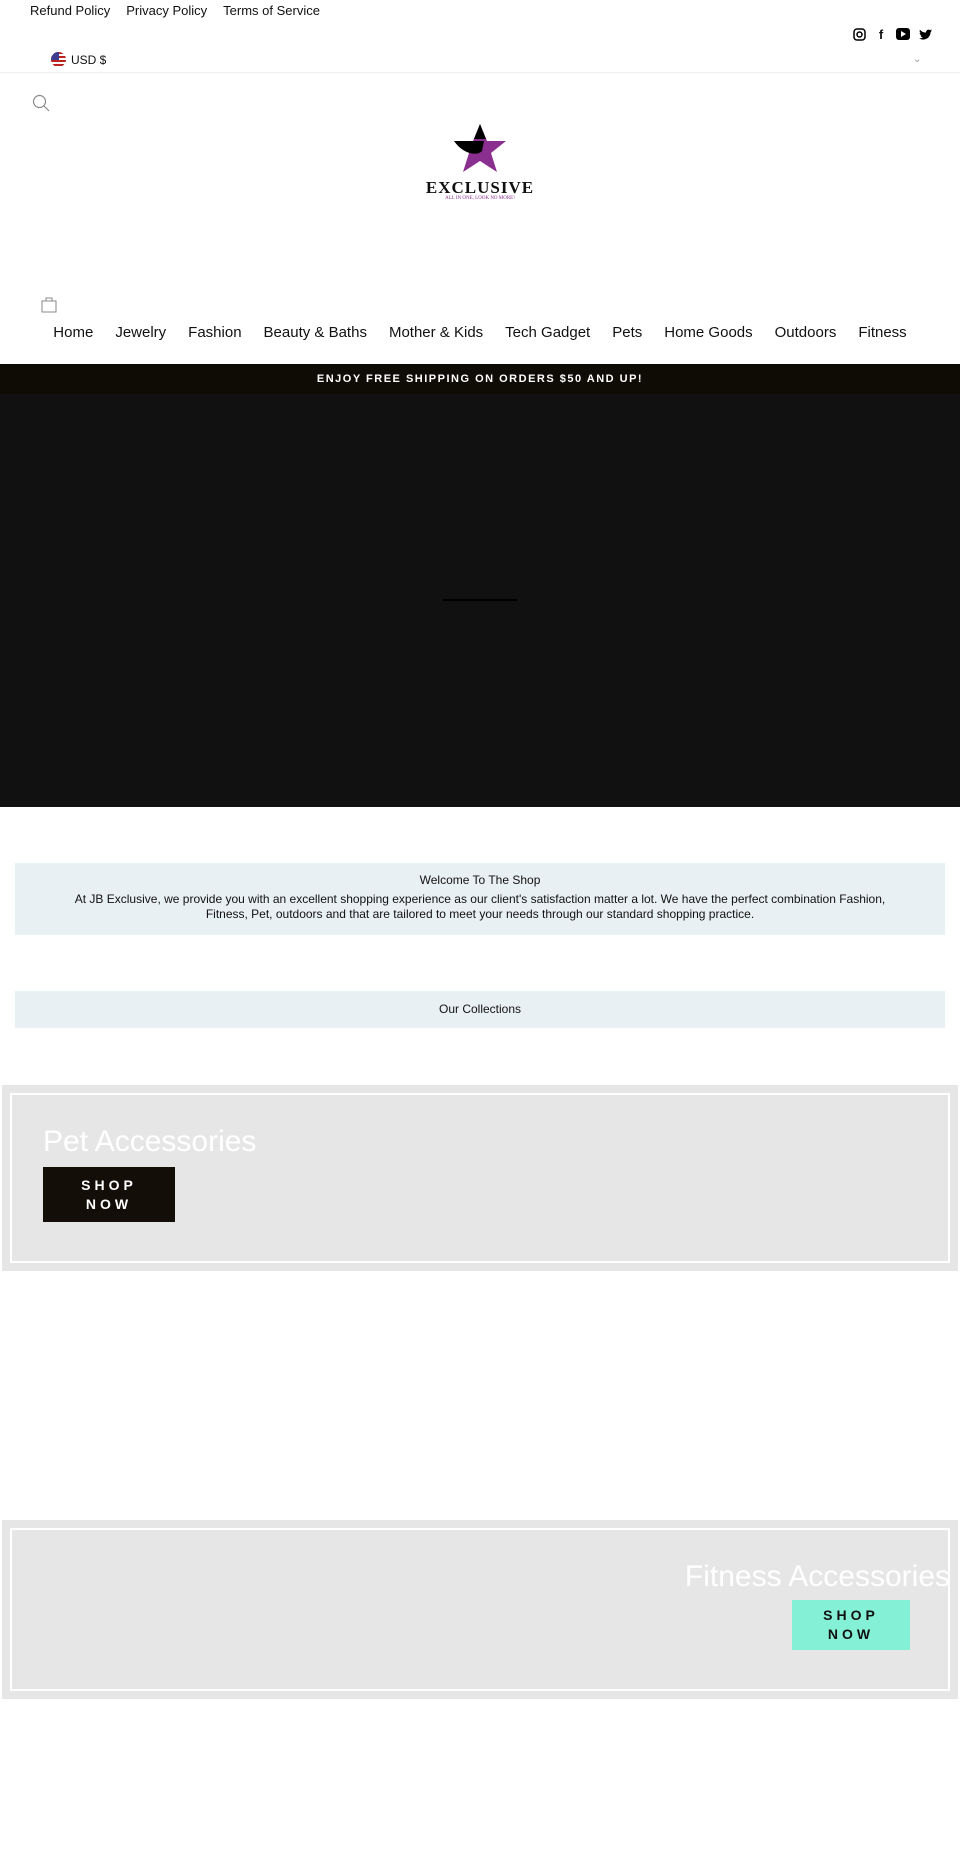  I want to click on divider, so click(480, 72).